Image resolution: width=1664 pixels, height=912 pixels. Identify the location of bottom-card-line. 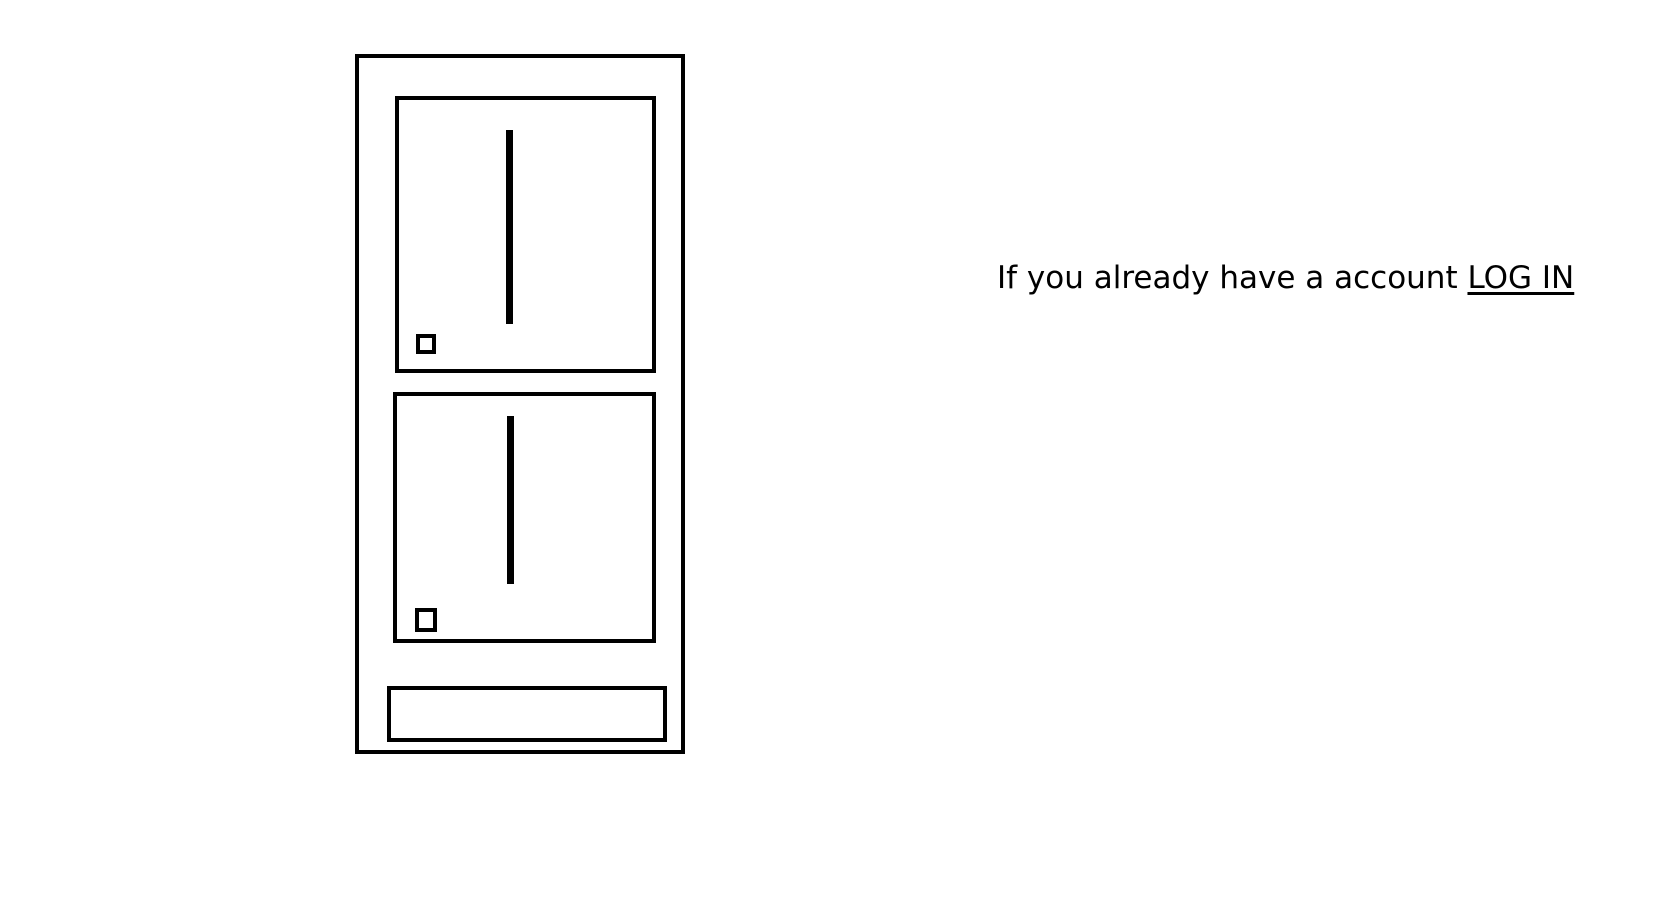
(510, 500).